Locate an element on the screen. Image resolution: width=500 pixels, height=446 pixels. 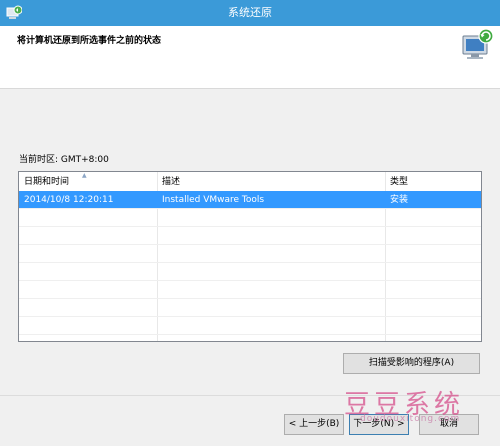
list-header: 日期和时间 ▲ 描述 类型 is located at coordinates (250, 182).